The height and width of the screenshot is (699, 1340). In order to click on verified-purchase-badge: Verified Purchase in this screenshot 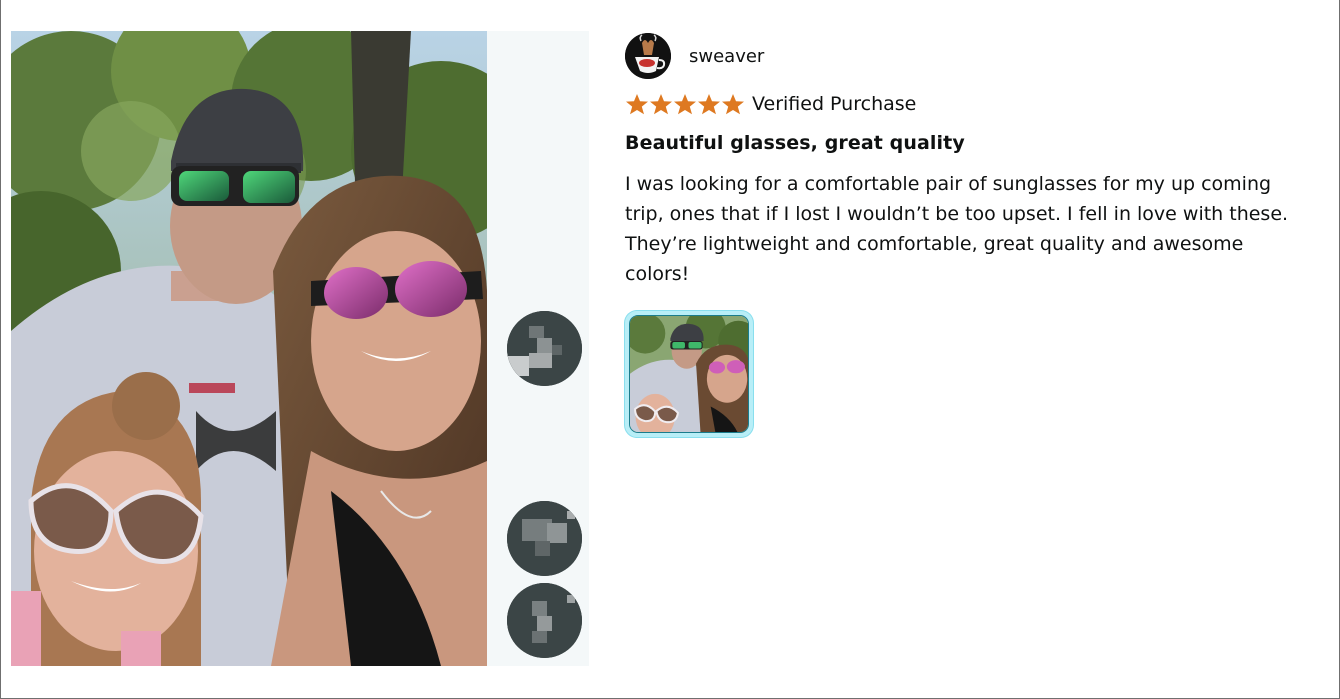, I will do `click(834, 104)`.